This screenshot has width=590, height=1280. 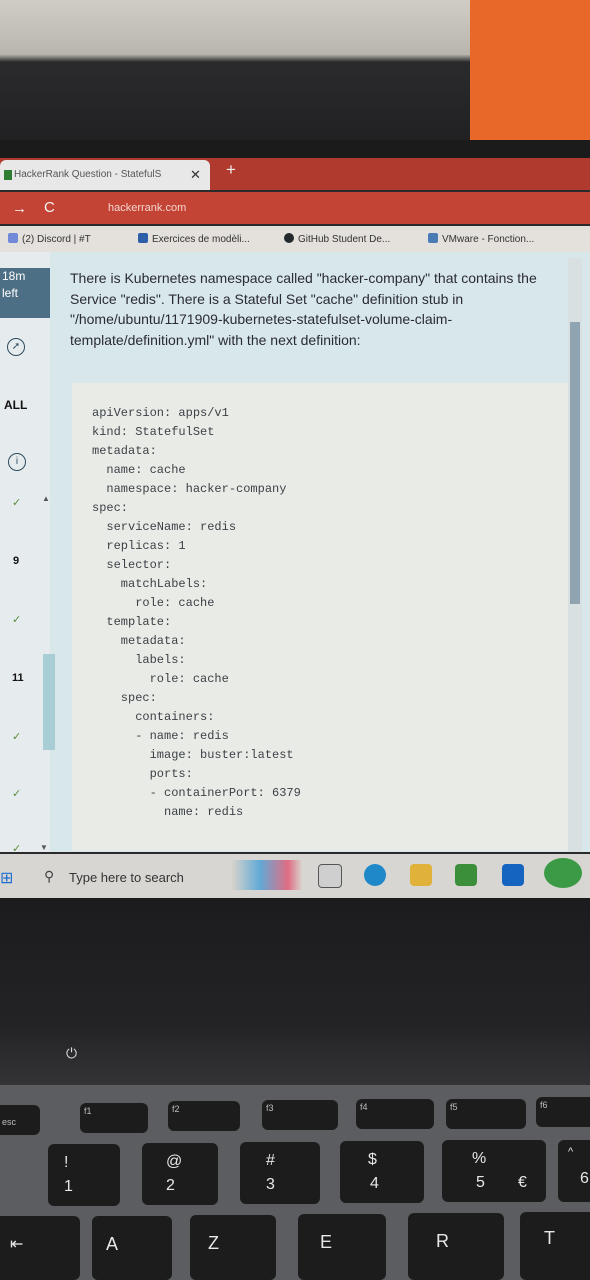 I want to click on chrome-icon, so click(x=563, y=873).